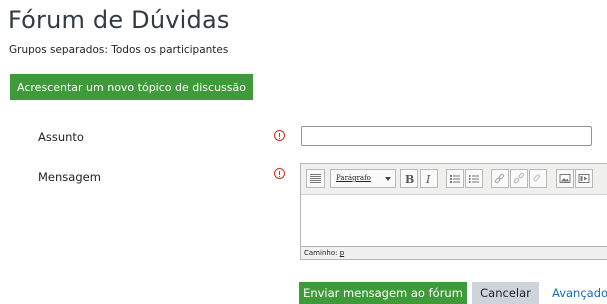 This screenshot has width=607, height=304. What do you see at coordinates (584, 178) in the screenshot?
I see `media-icon` at bounding box center [584, 178].